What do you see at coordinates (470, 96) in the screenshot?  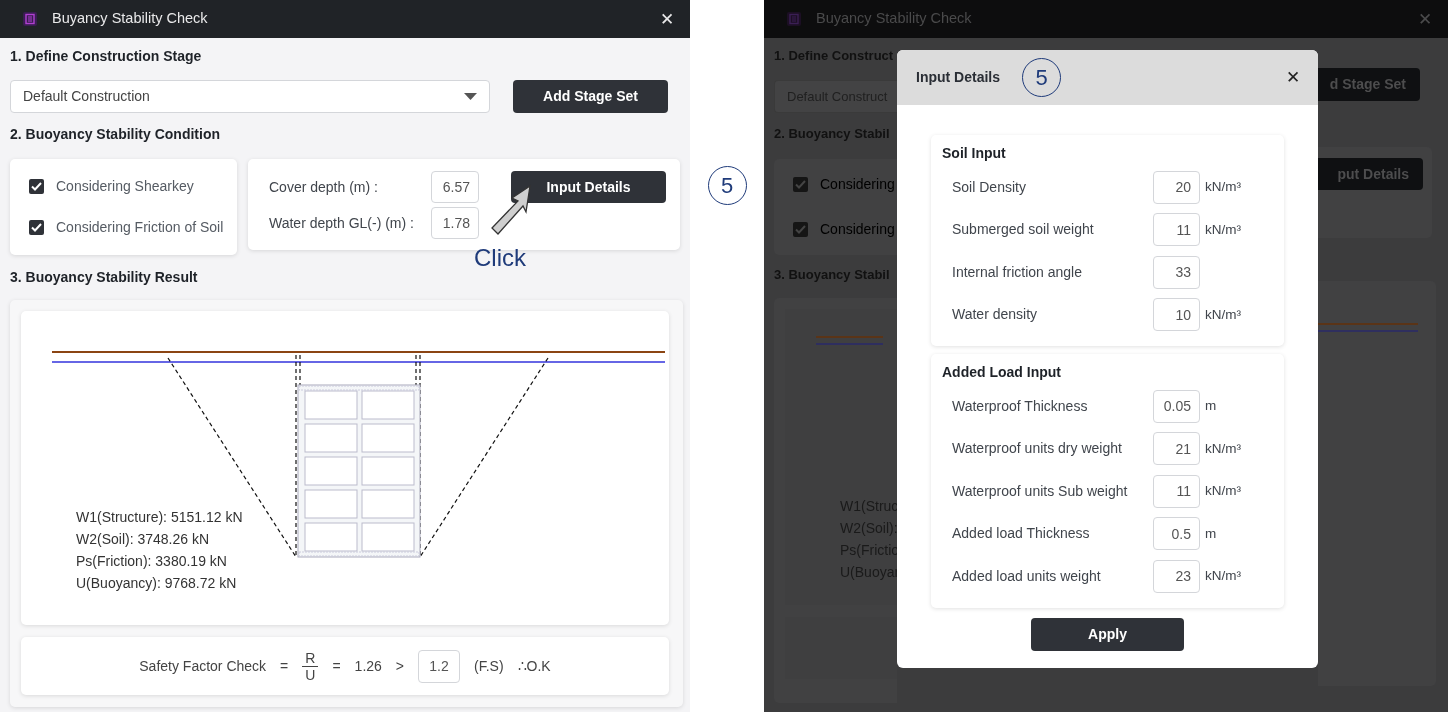 I see `caret-icon` at bounding box center [470, 96].